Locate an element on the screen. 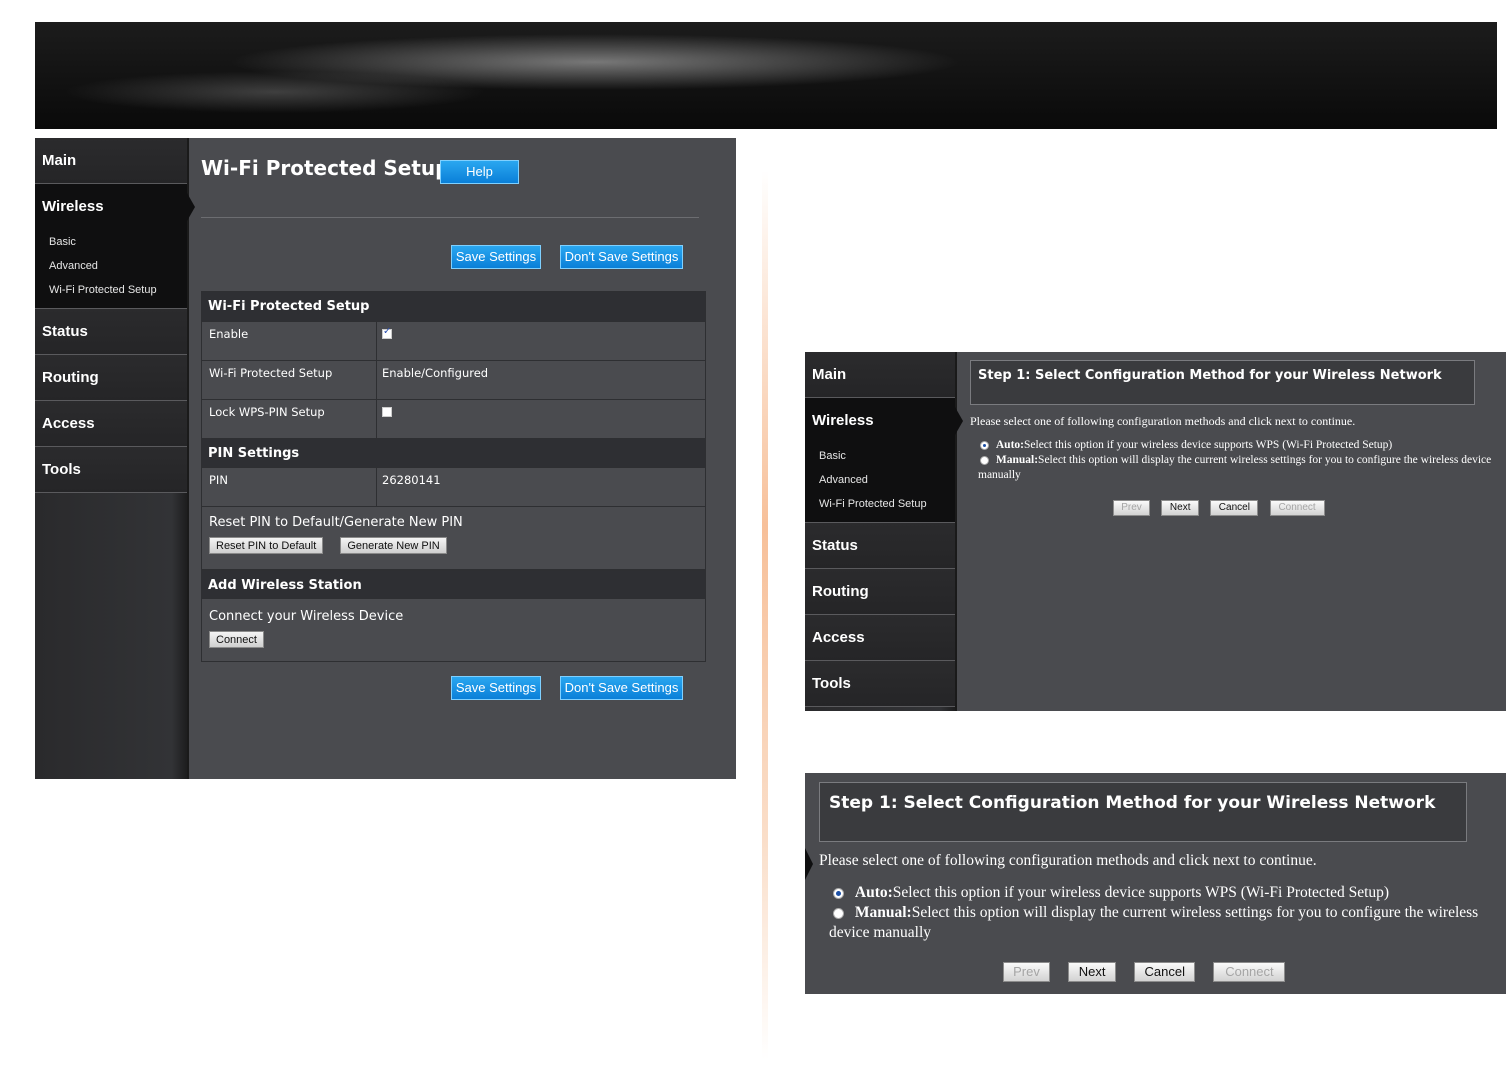 This screenshot has height=1078, width=1506. row-lock-wps-pin: Lock WPS-PIN Setup is located at coordinates (453, 418).